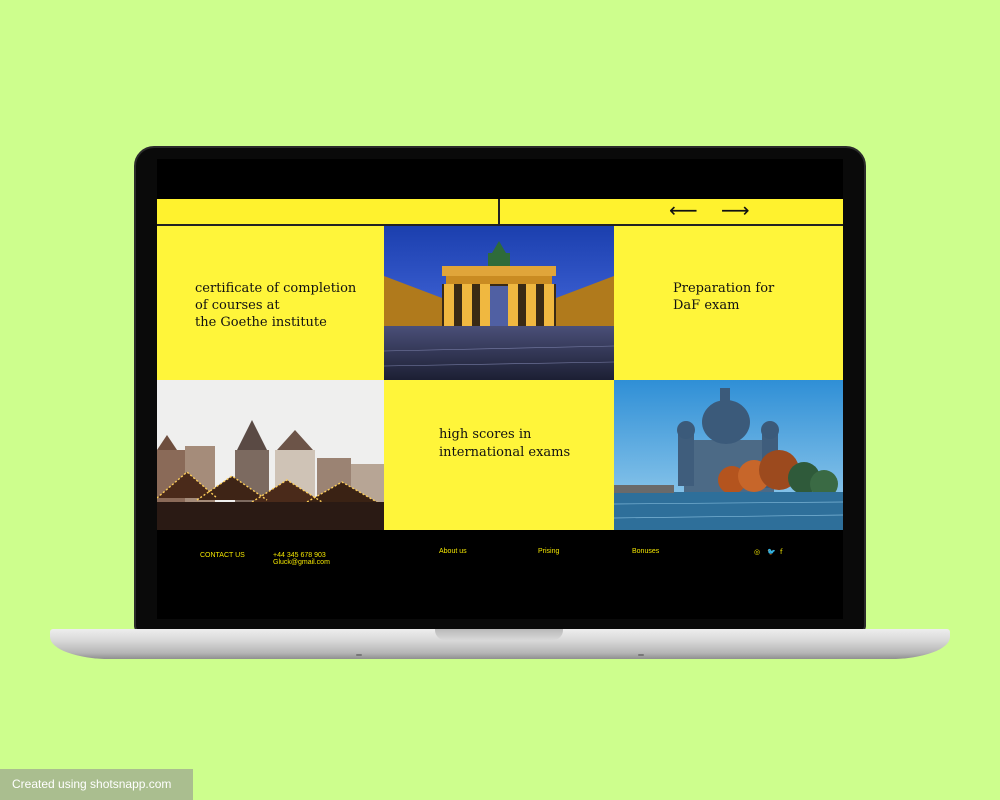 This screenshot has height=800, width=1000. I want to click on brandenburg-gate-illustration, so click(499, 303).